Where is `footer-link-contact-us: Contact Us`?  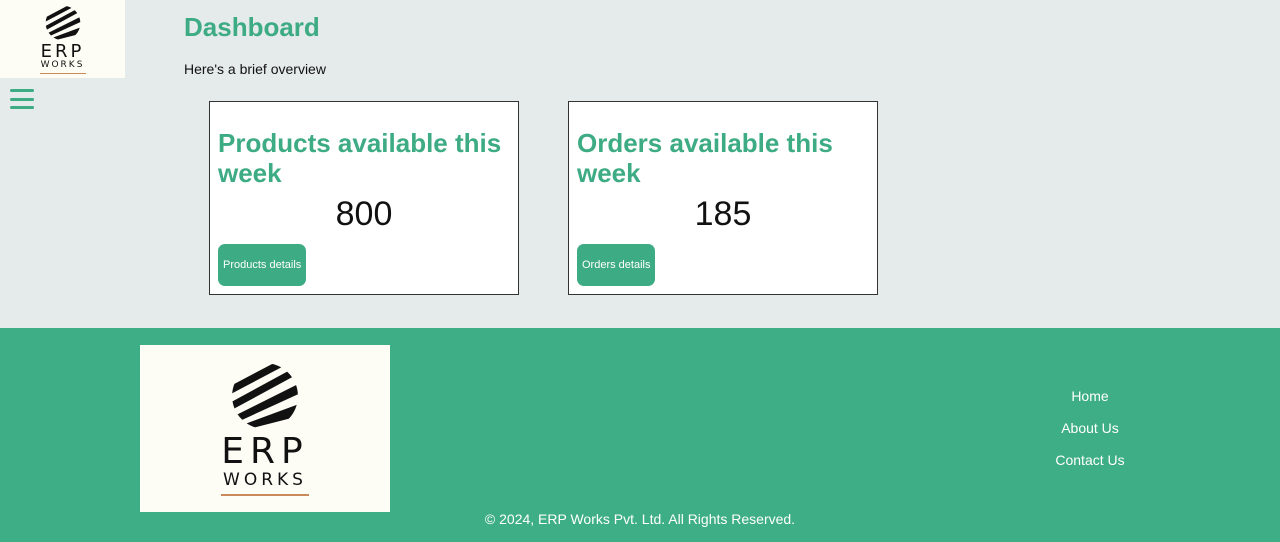
footer-link-contact-us: Contact Us is located at coordinates (1090, 466).